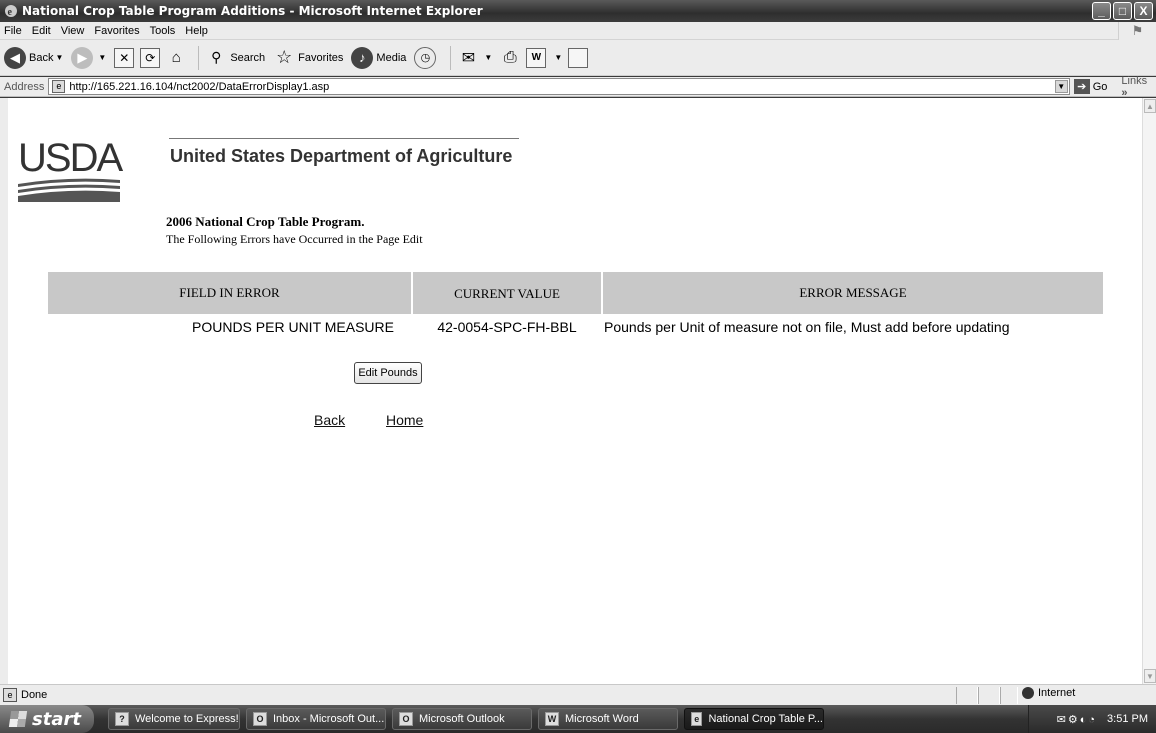 Image resolution: width=1156 pixels, height=733 pixels. What do you see at coordinates (558, 57) in the screenshot?
I see `edit-dropdown-icon: ▼` at bounding box center [558, 57].